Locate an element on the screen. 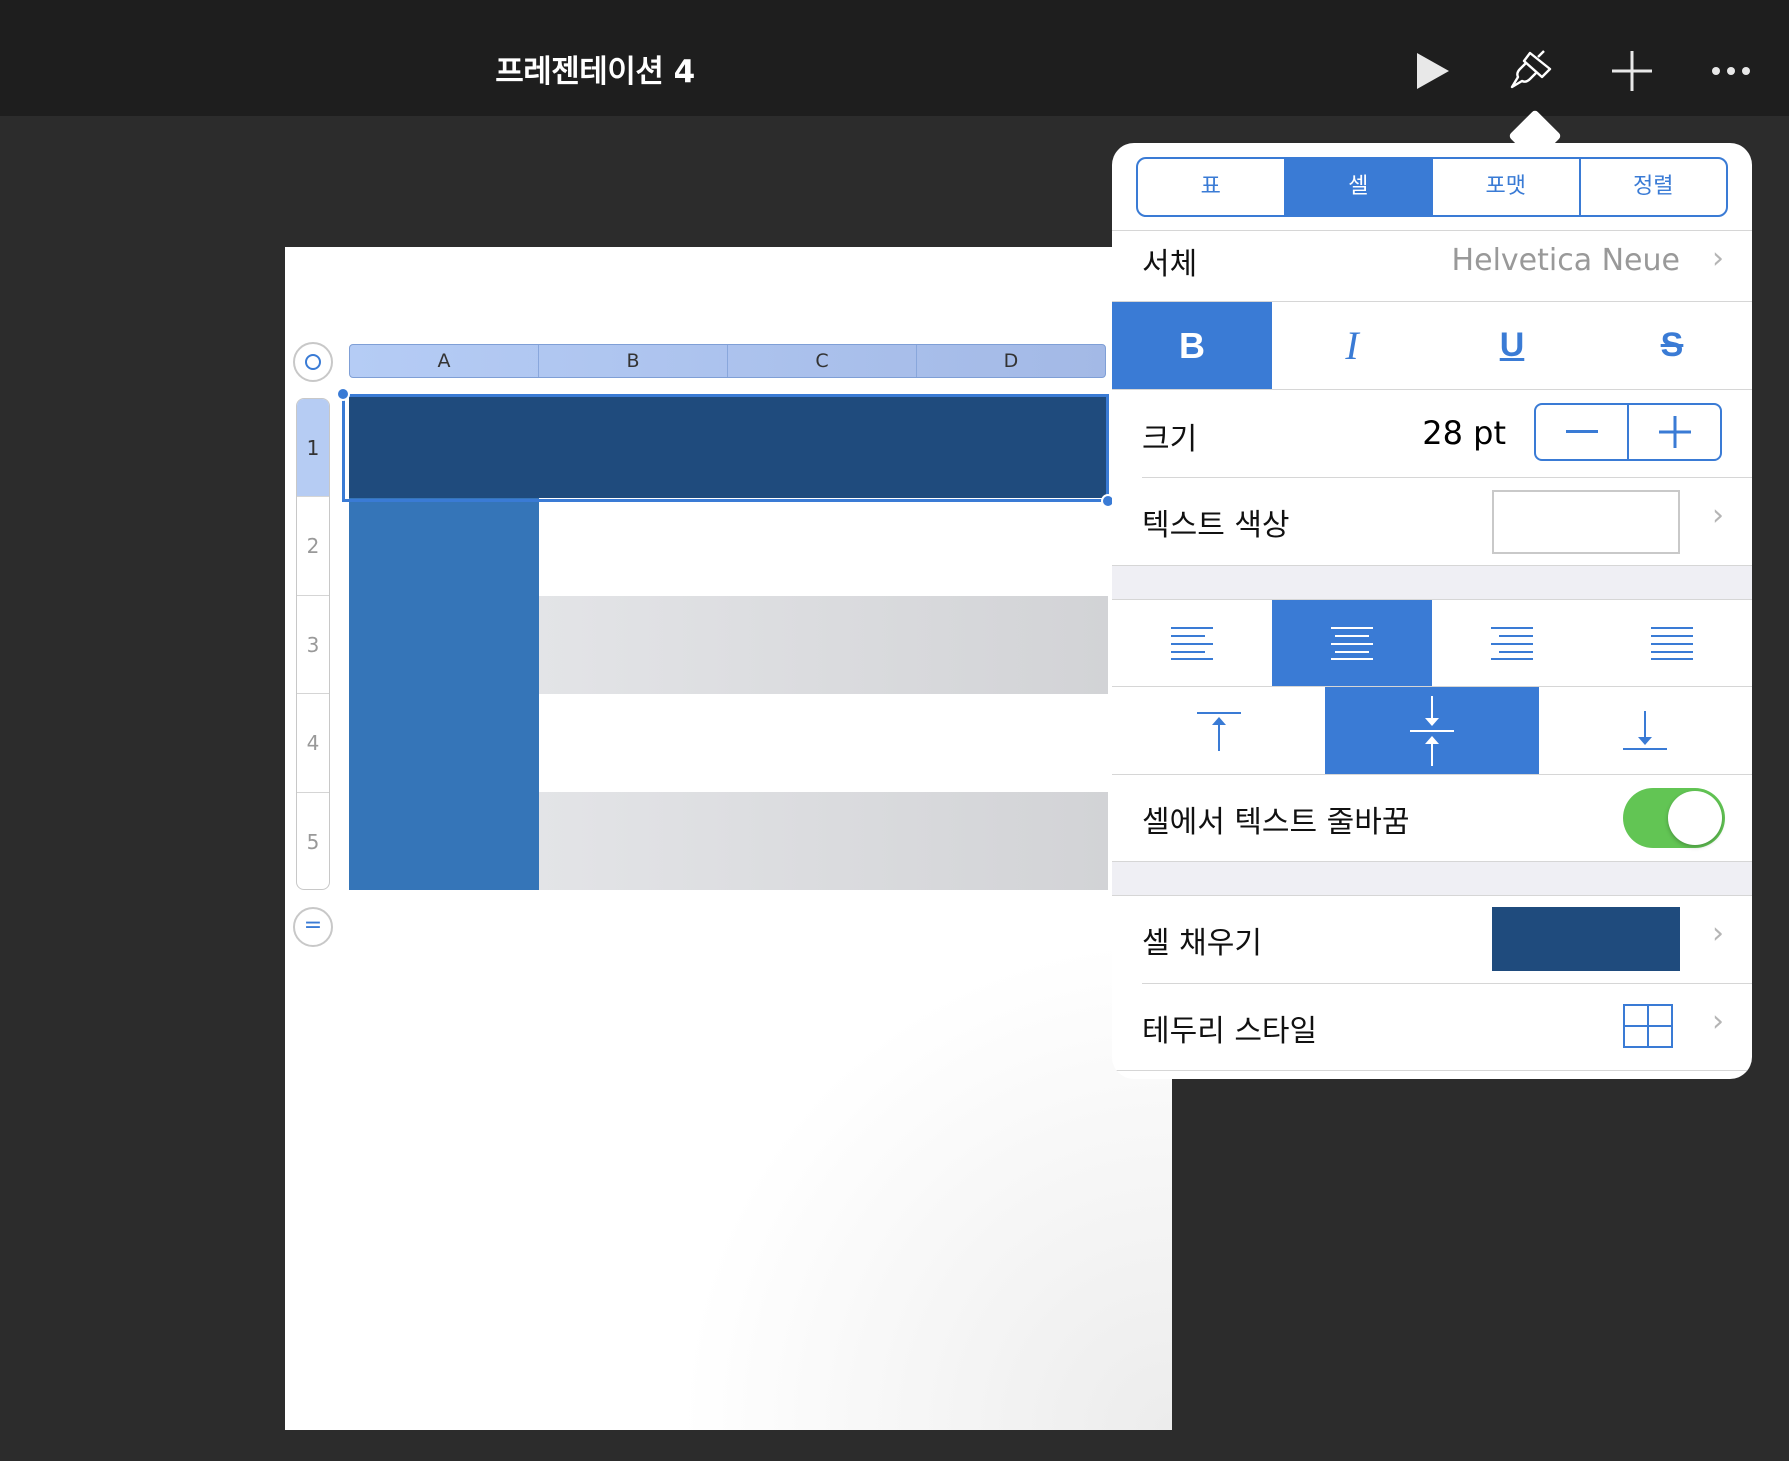  row-header: 2 is located at coordinates (313, 546).